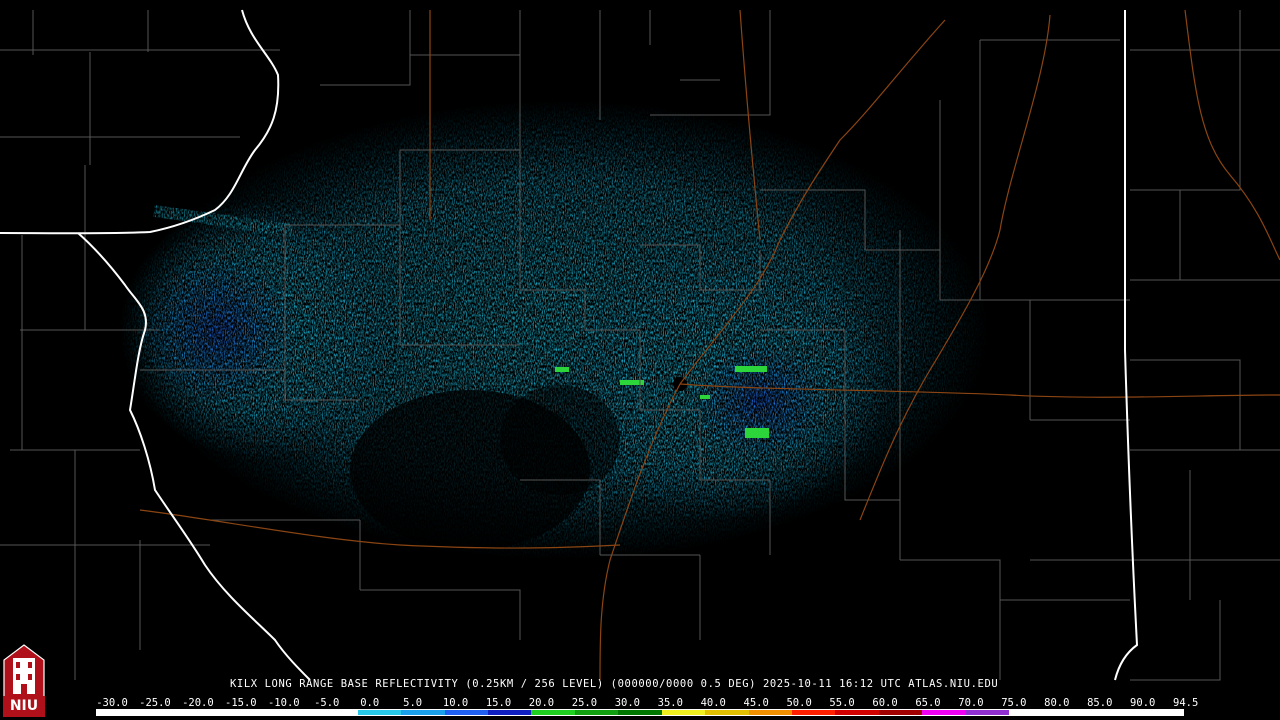 This screenshot has height=720, width=1280. What do you see at coordinates (799, 703) in the screenshot?
I see `scale-label: 50.0` at bounding box center [799, 703].